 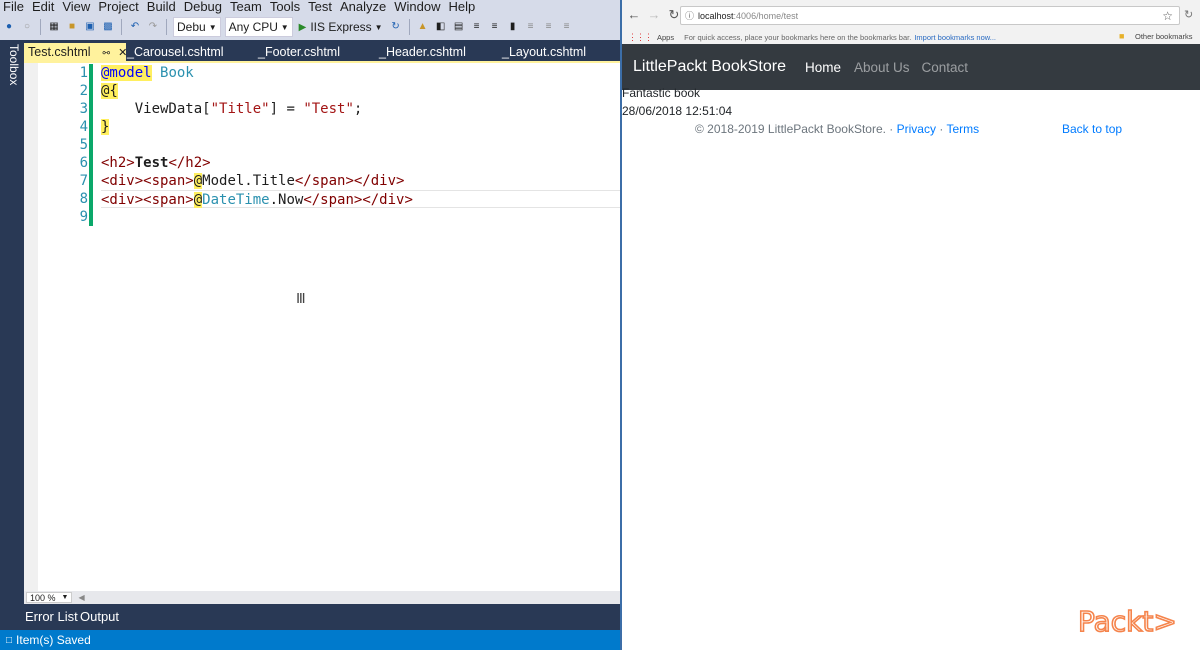 What do you see at coordinates (83, 145) in the screenshot?
I see `line-number: 5` at bounding box center [83, 145].